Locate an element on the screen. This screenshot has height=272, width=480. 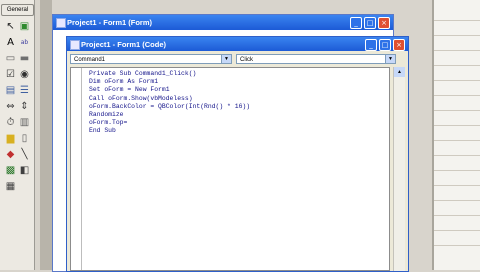
code-window-title: Project1 - Form1 (Code) is located at coordinates (124, 44).